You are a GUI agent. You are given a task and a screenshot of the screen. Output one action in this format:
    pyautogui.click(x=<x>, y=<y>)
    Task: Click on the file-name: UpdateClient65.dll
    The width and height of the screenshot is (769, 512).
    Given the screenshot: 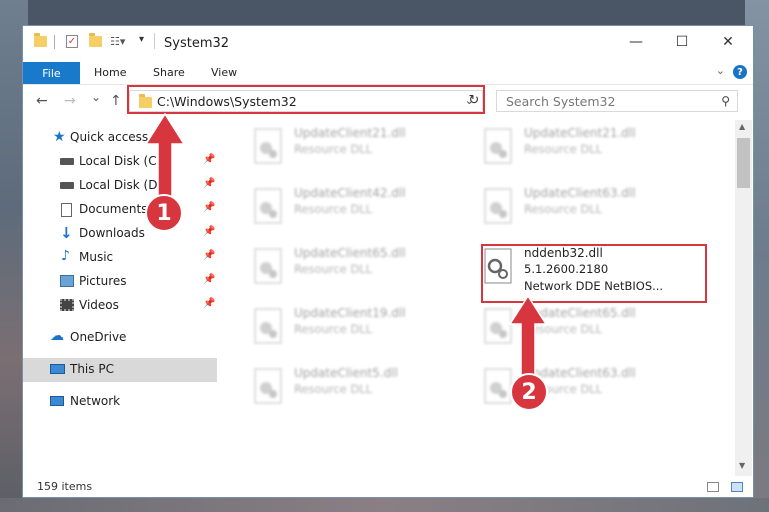 What is the action you would take?
    pyautogui.click(x=350, y=253)
    